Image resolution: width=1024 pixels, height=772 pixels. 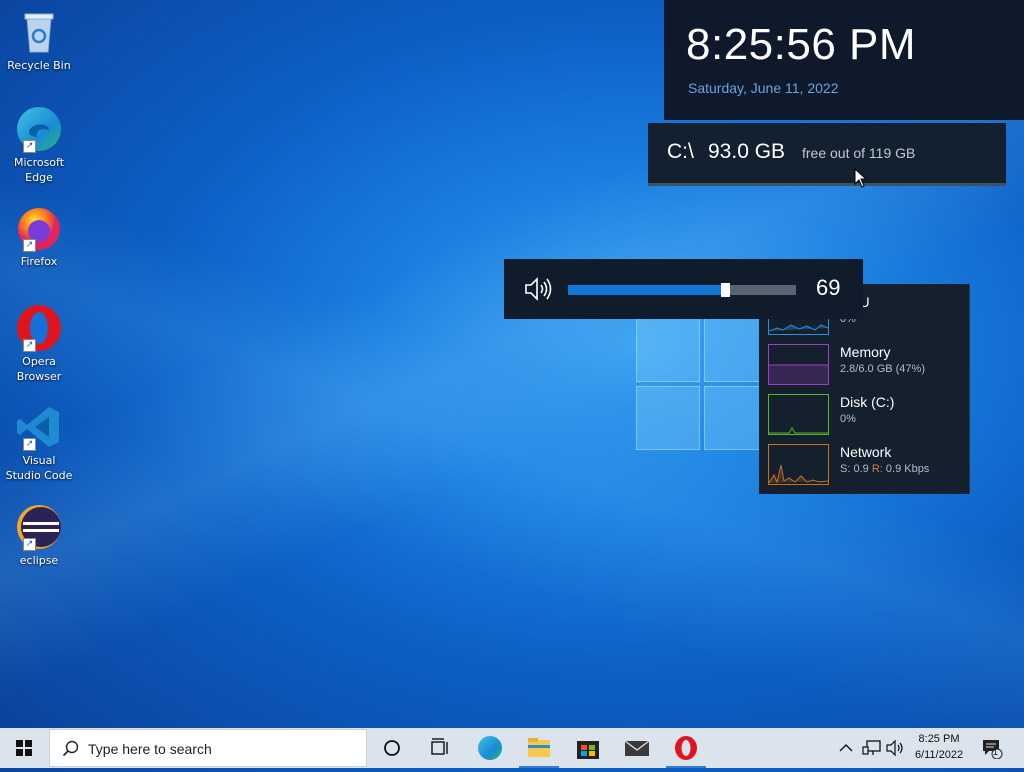 I want to click on tray-time: 8:25 PM, so click(x=939, y=739).